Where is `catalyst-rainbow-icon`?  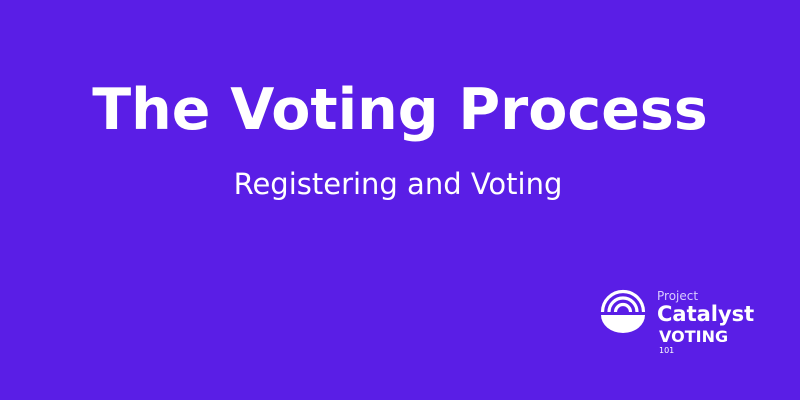 catalyst-rainbow-icon is located at coordinates (623, 311).